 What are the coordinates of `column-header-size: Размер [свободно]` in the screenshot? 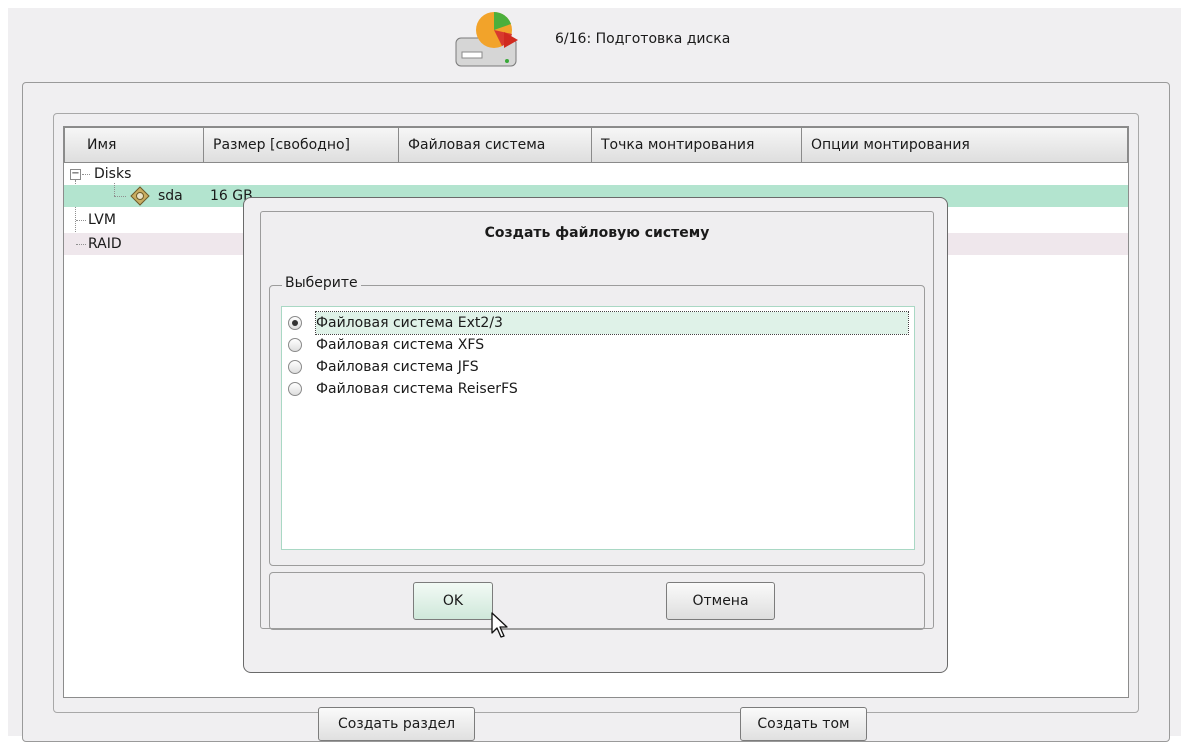 It's located at (301, 145).